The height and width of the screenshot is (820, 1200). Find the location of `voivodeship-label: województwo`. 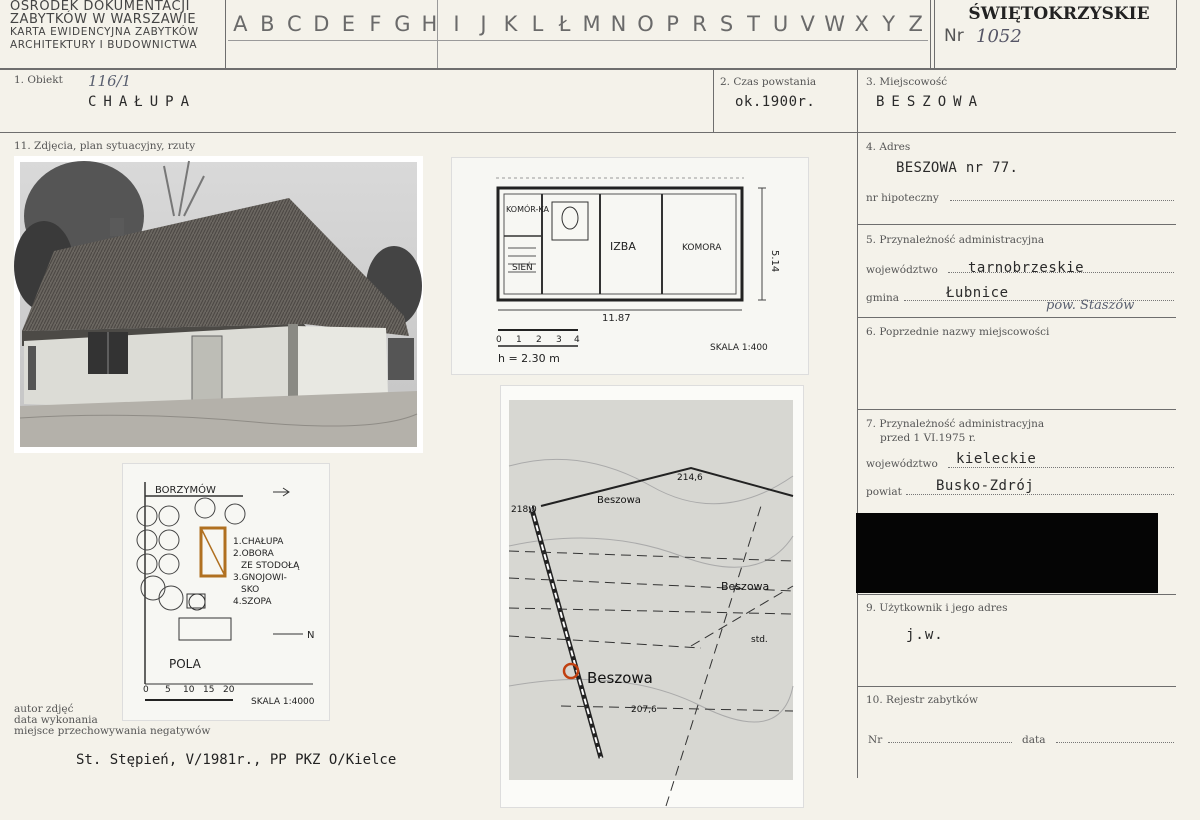

voivodeship-label: województwo is located at coordinates (902, 270).